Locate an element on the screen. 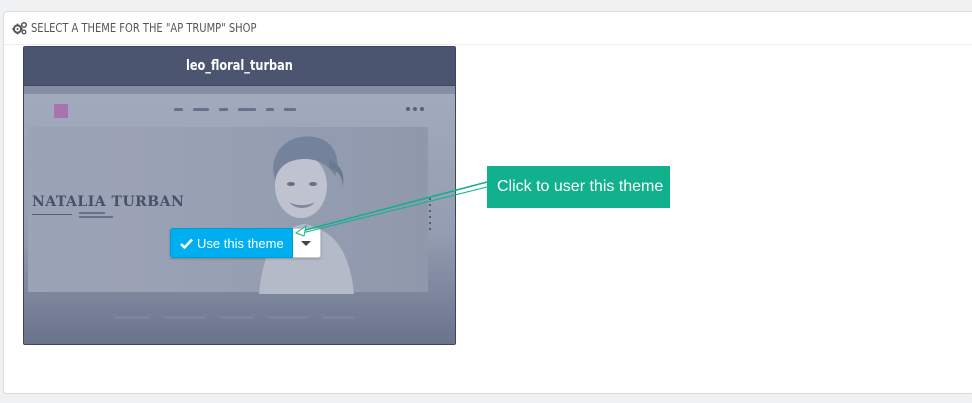 This screenshot has width=972, height=403. use-theme-button: Use this theme is located at coordinates (231, 243).